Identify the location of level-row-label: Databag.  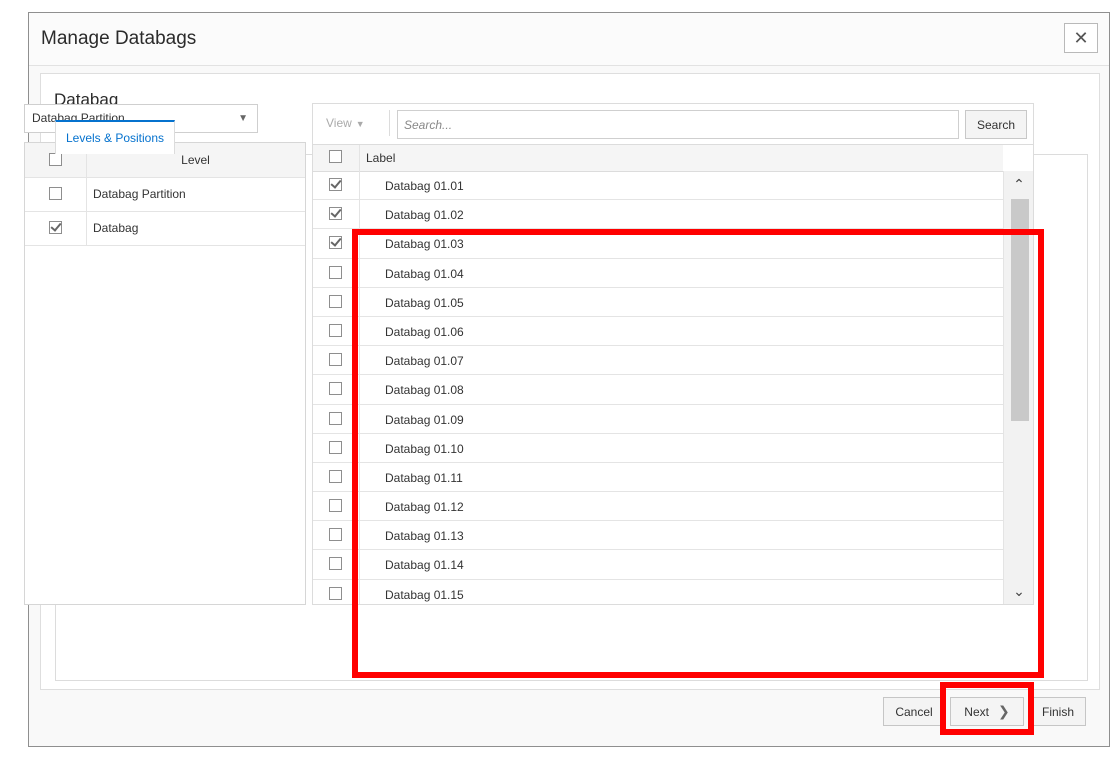
(116, 228).